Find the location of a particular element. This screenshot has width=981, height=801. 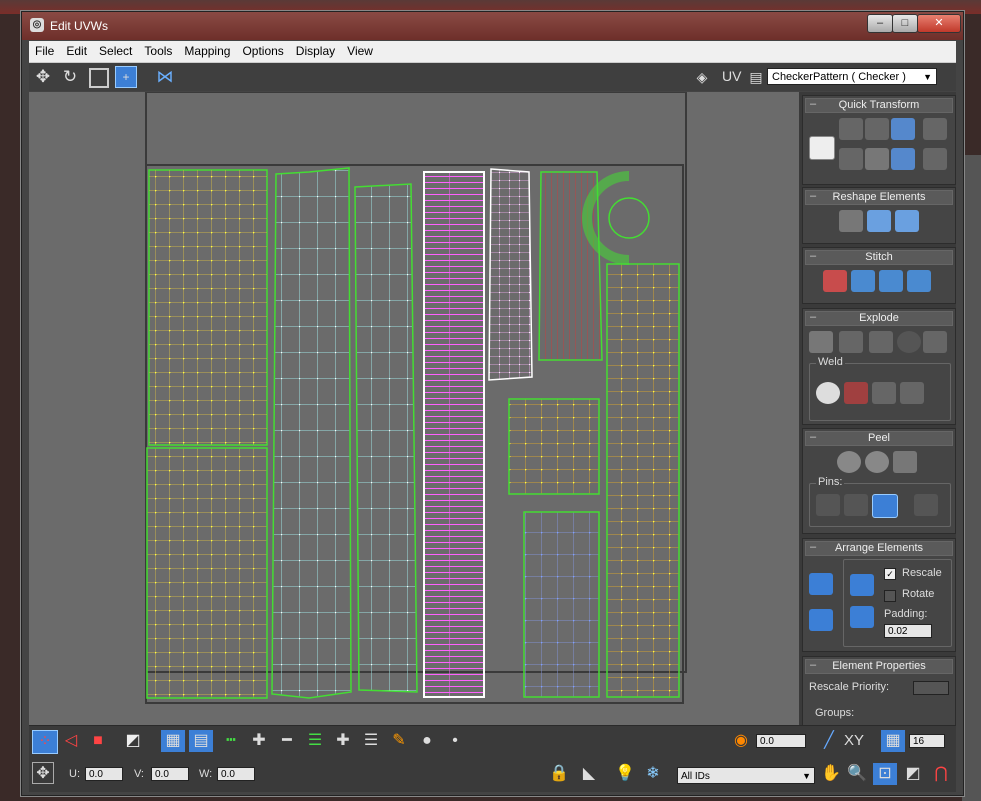

sphere-icon is located at coordinates (909, 342).